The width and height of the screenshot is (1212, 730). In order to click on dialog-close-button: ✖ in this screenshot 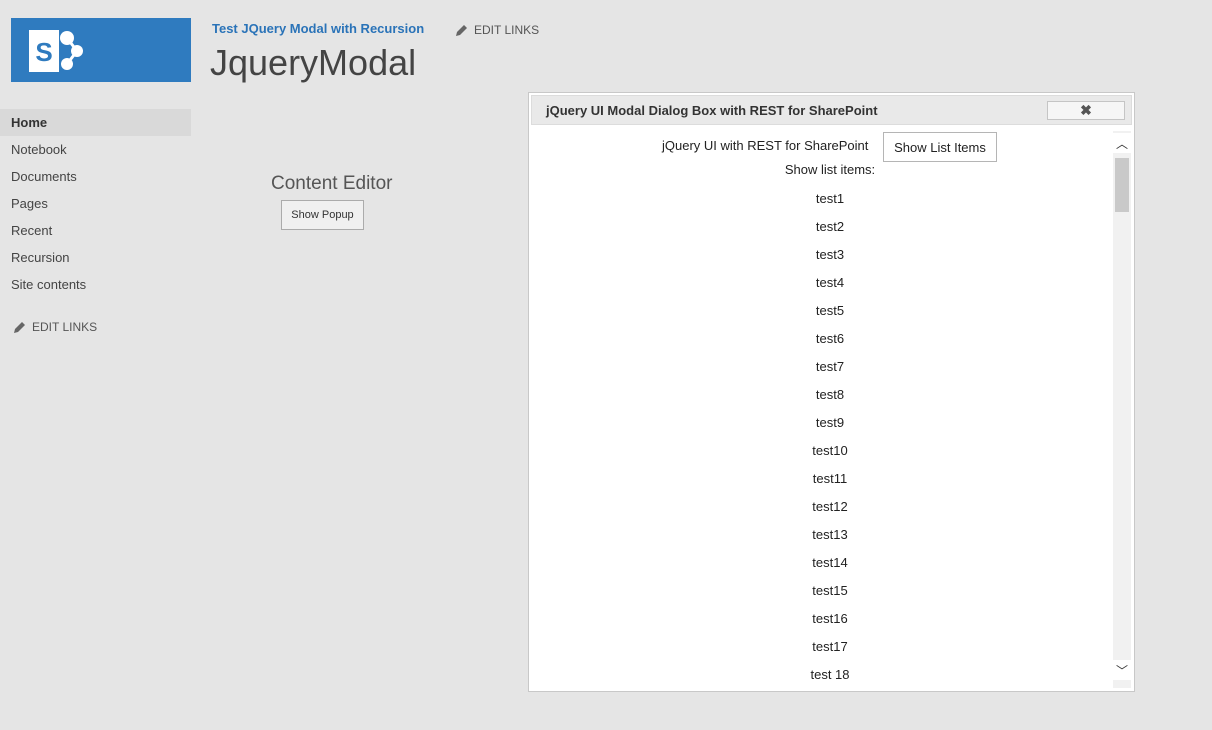, I will do `click(1086, 110)`.